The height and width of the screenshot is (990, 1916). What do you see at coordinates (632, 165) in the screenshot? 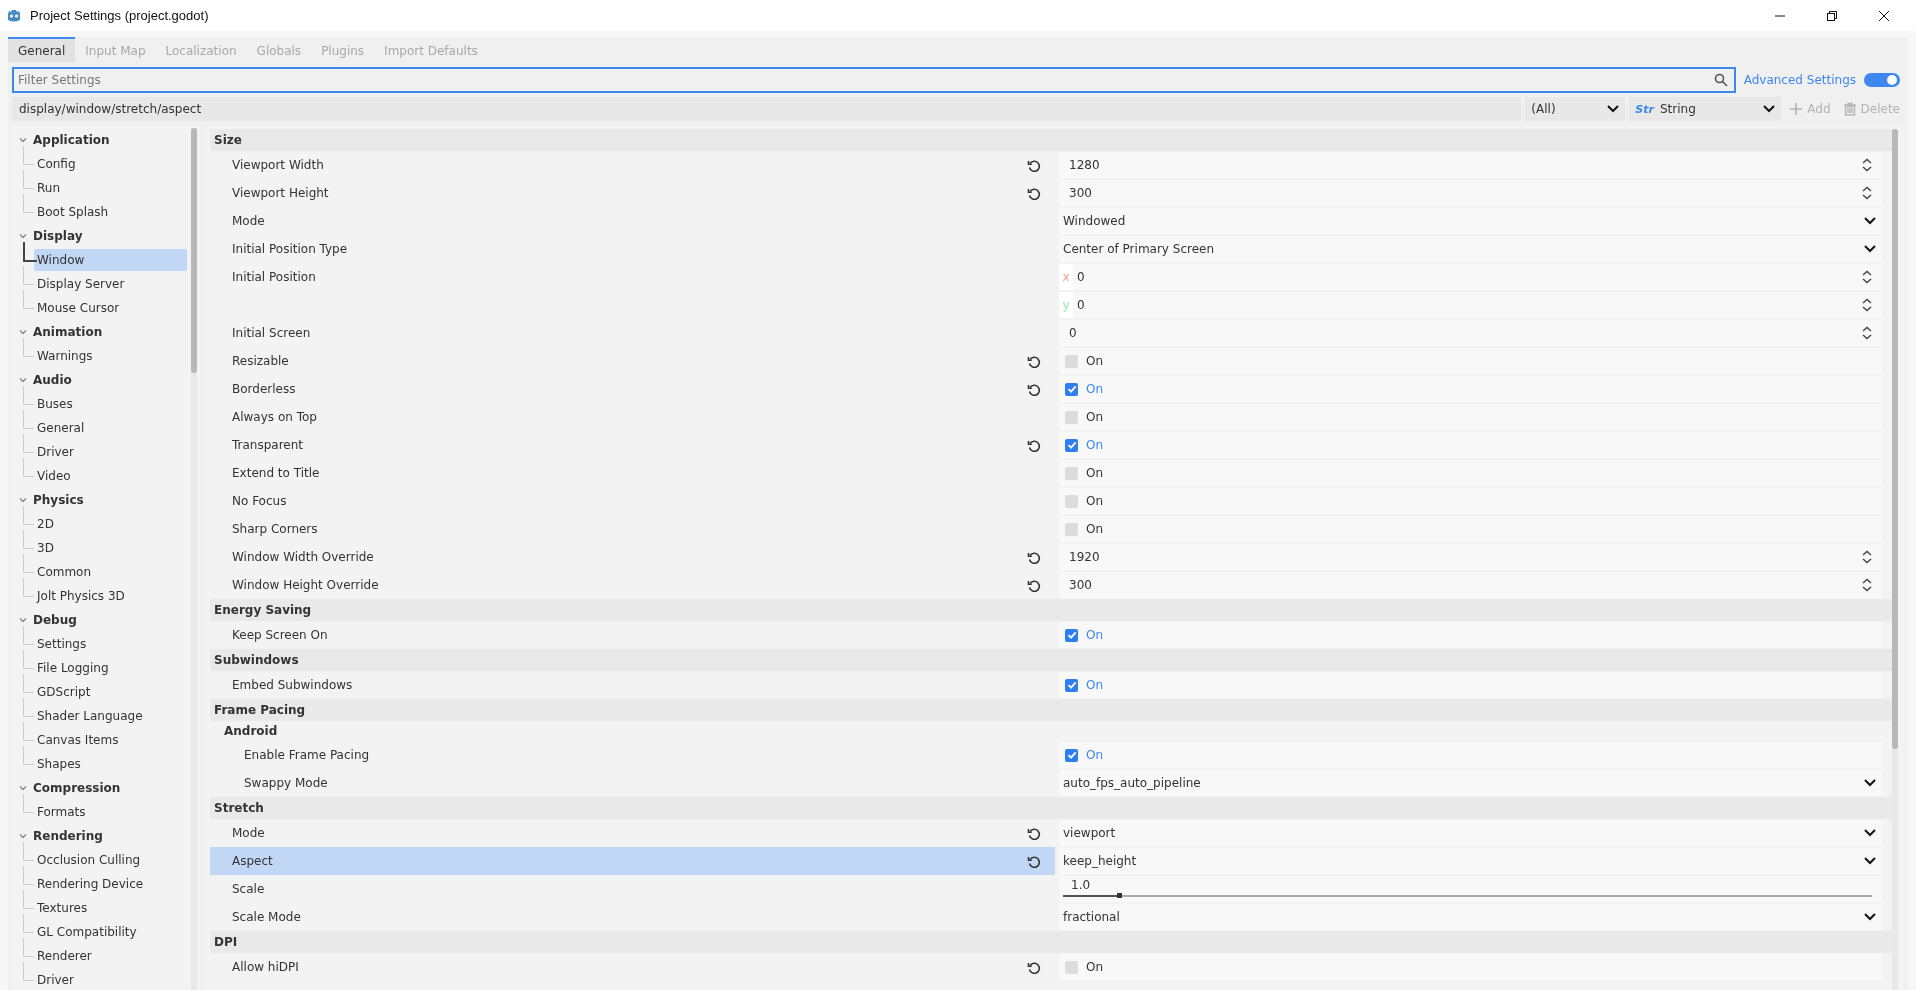
I see `property-label: Viewport Width` at bounding box center [632, 165].